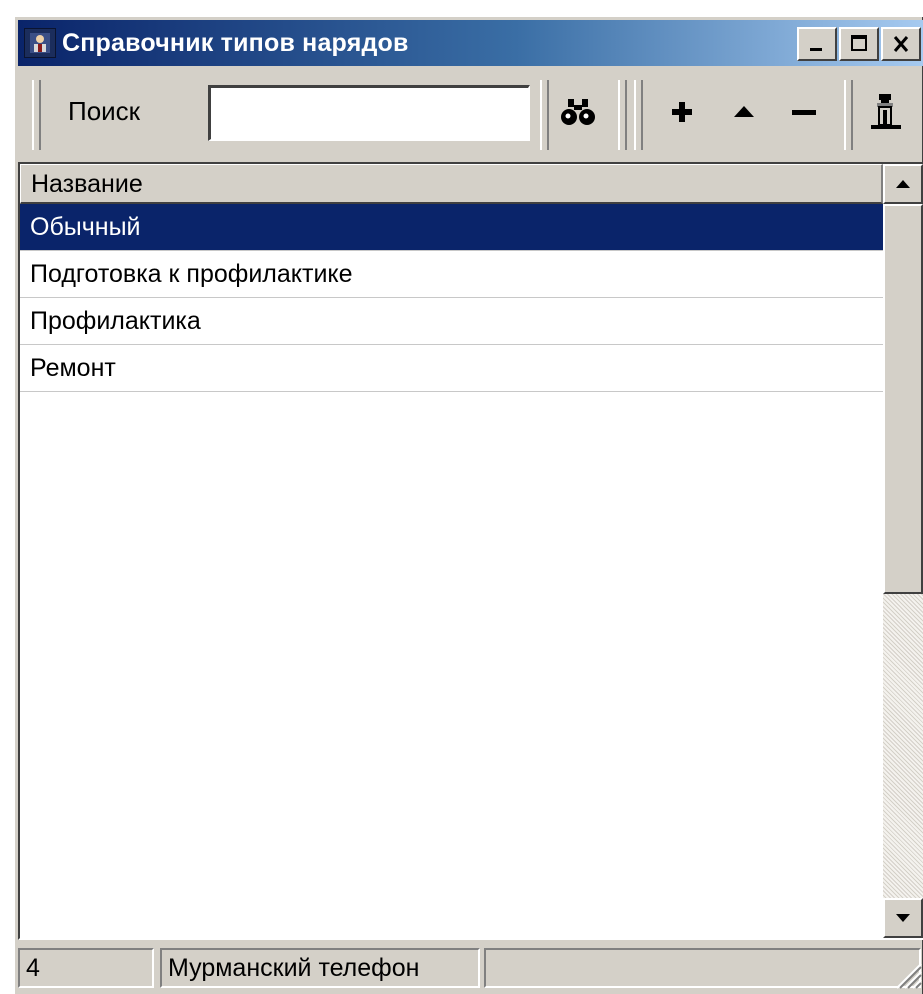 The image size is (923, 994). Describe the element at coordinates (451, 184) in the screenshot. I see `column-header-name: Название` at that location.